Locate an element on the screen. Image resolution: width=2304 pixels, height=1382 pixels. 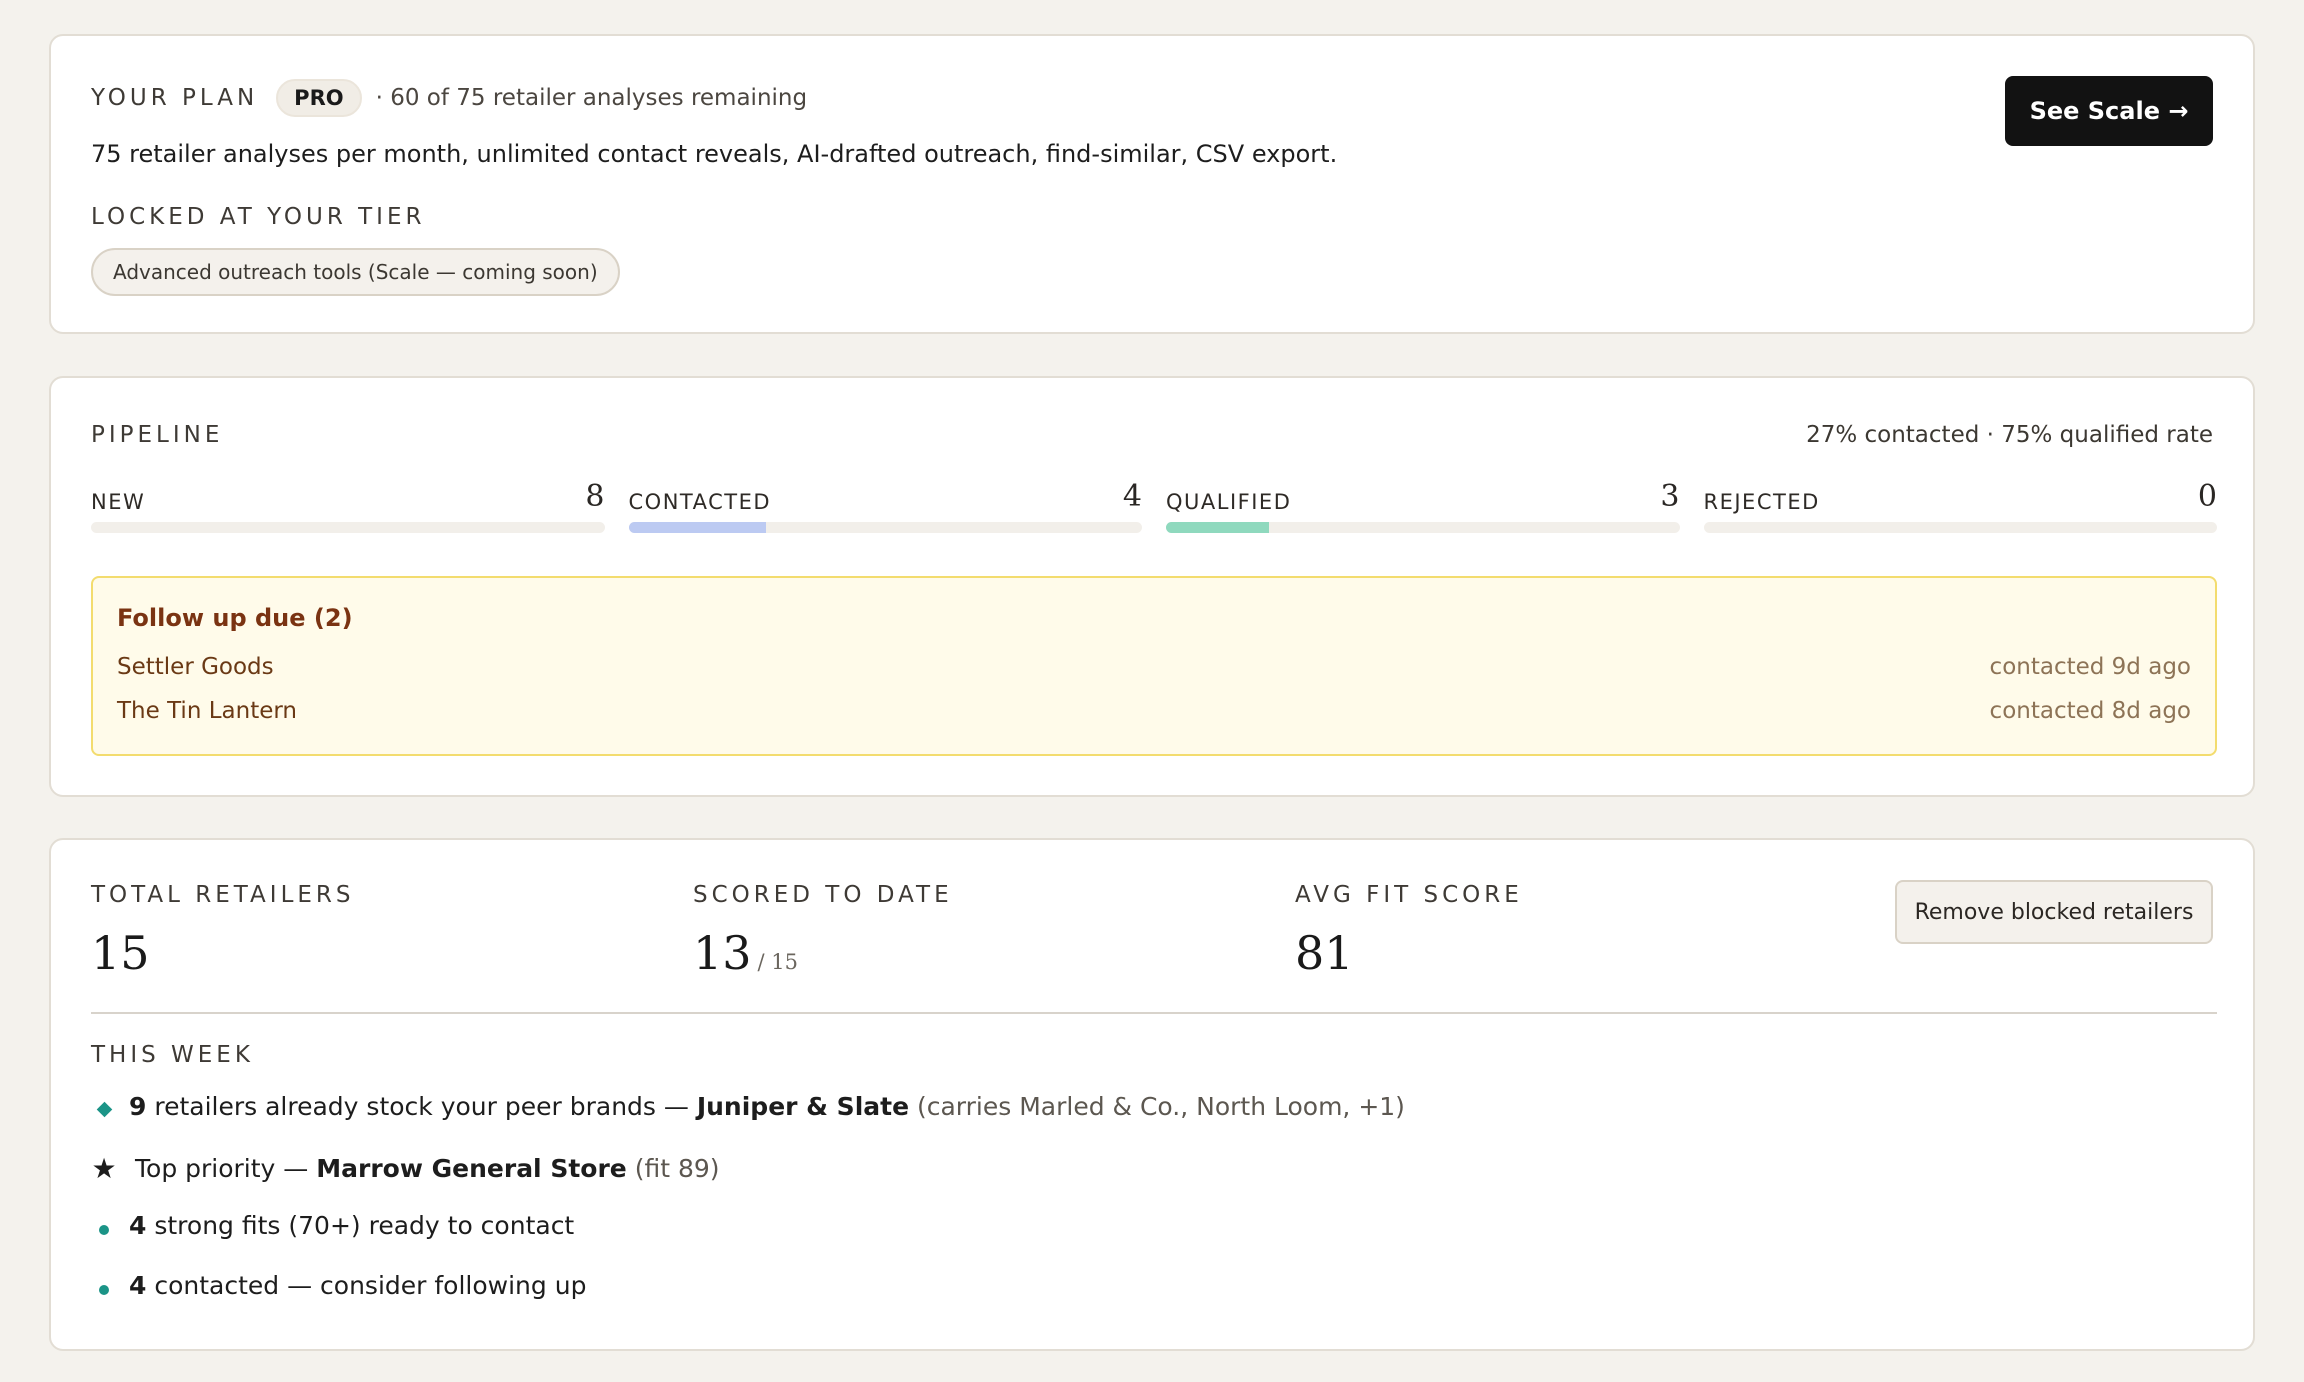
stage-count: 3 is located at coordinates (1670, 496).